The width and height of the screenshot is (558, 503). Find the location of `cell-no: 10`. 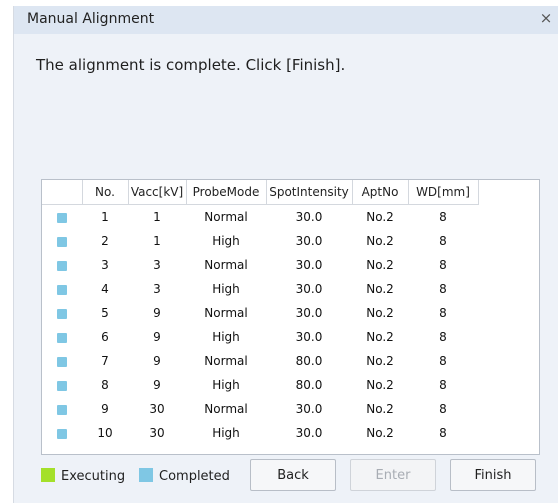

cell-no: 10 is located at coordinates (105, 433).